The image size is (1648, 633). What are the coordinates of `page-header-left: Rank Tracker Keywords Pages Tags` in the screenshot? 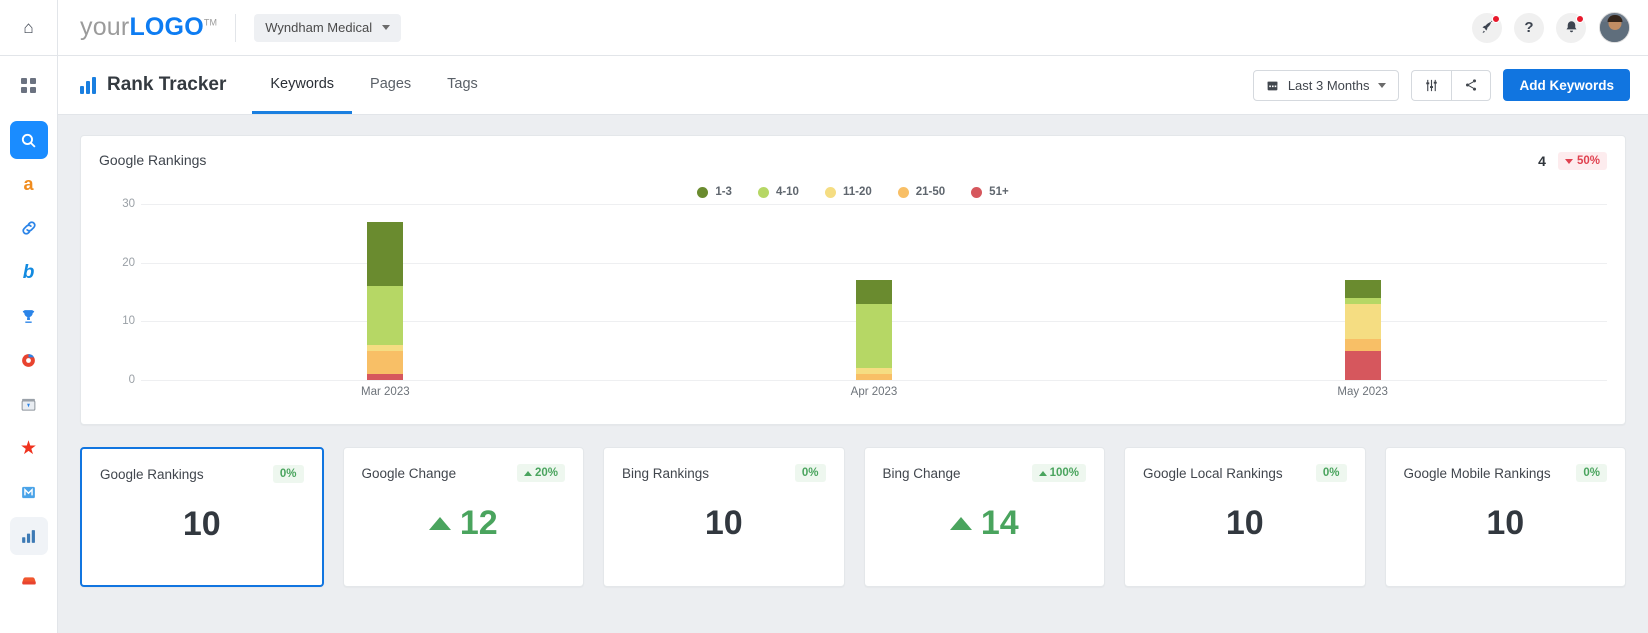 It's located at (288, 85).